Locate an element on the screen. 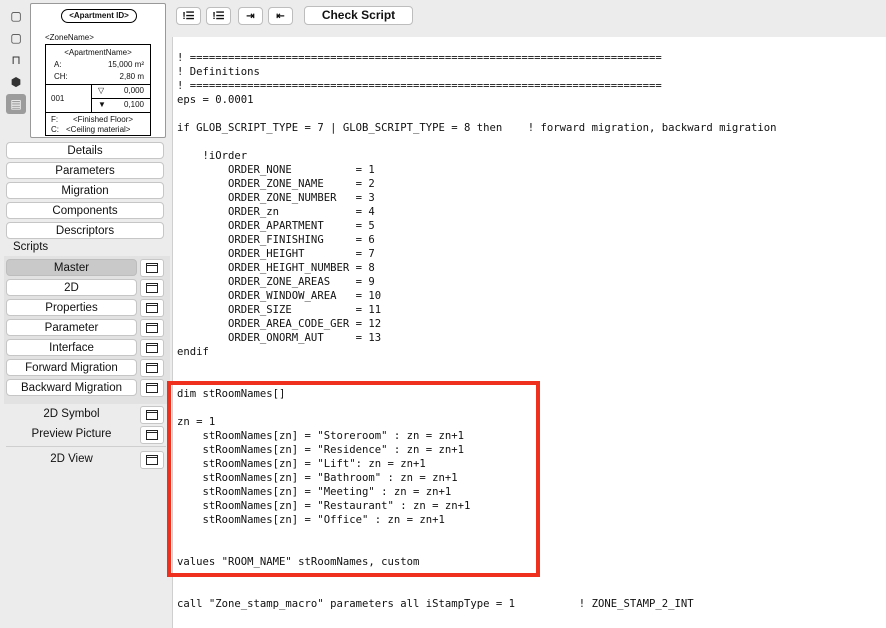  preview-picture-label: Preview Picture is located at coordinates (71, 434).